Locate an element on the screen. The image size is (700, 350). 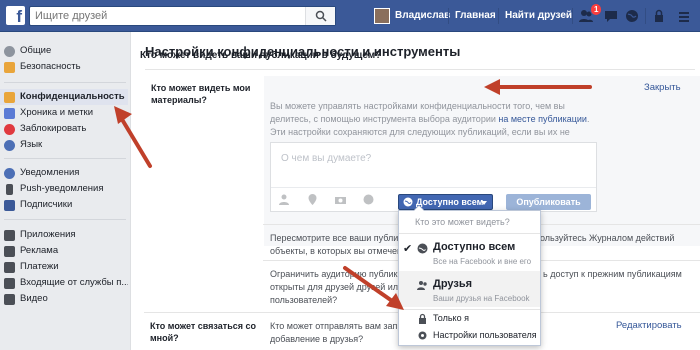
sidebar-item-label: Уведомления is located at coordinates (50, 172).